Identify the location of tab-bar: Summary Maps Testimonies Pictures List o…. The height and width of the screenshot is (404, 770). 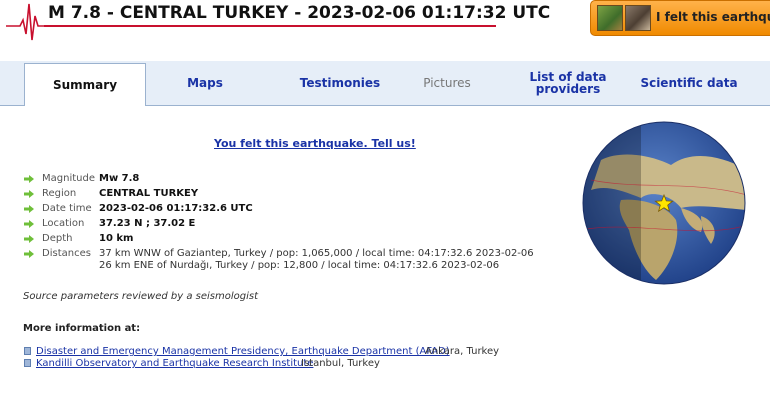
(385, 83).